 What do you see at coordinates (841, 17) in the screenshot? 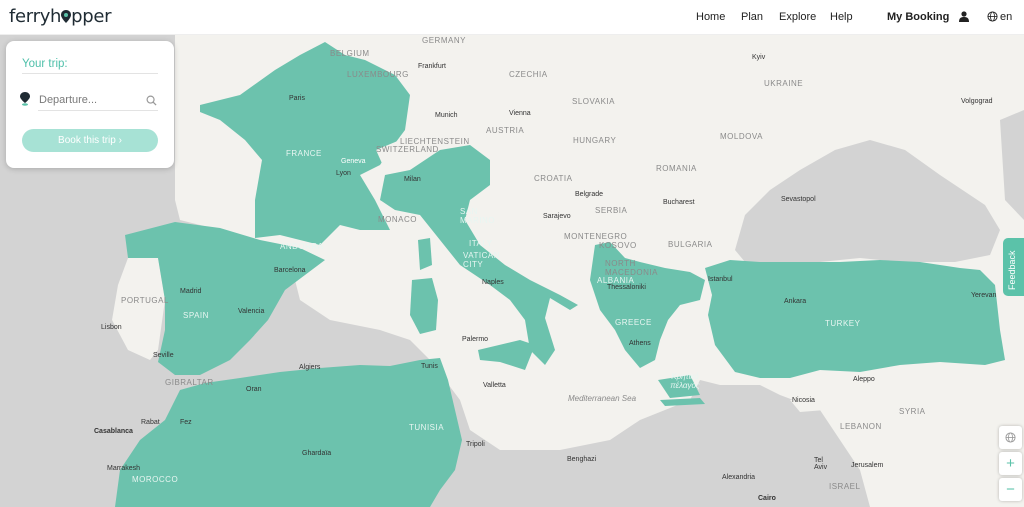
I see `nav-help: Help` at bounding box center [841, 17].